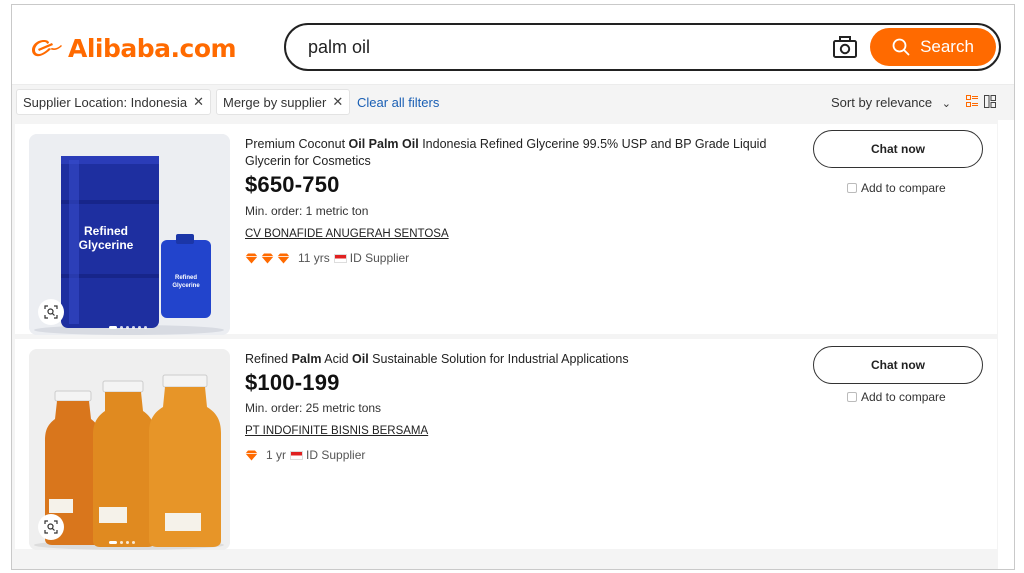  Describe the element at coordinates (313, 408) in the screenshot. I see `min-order: Min. order: 25 metric tons` at that location.